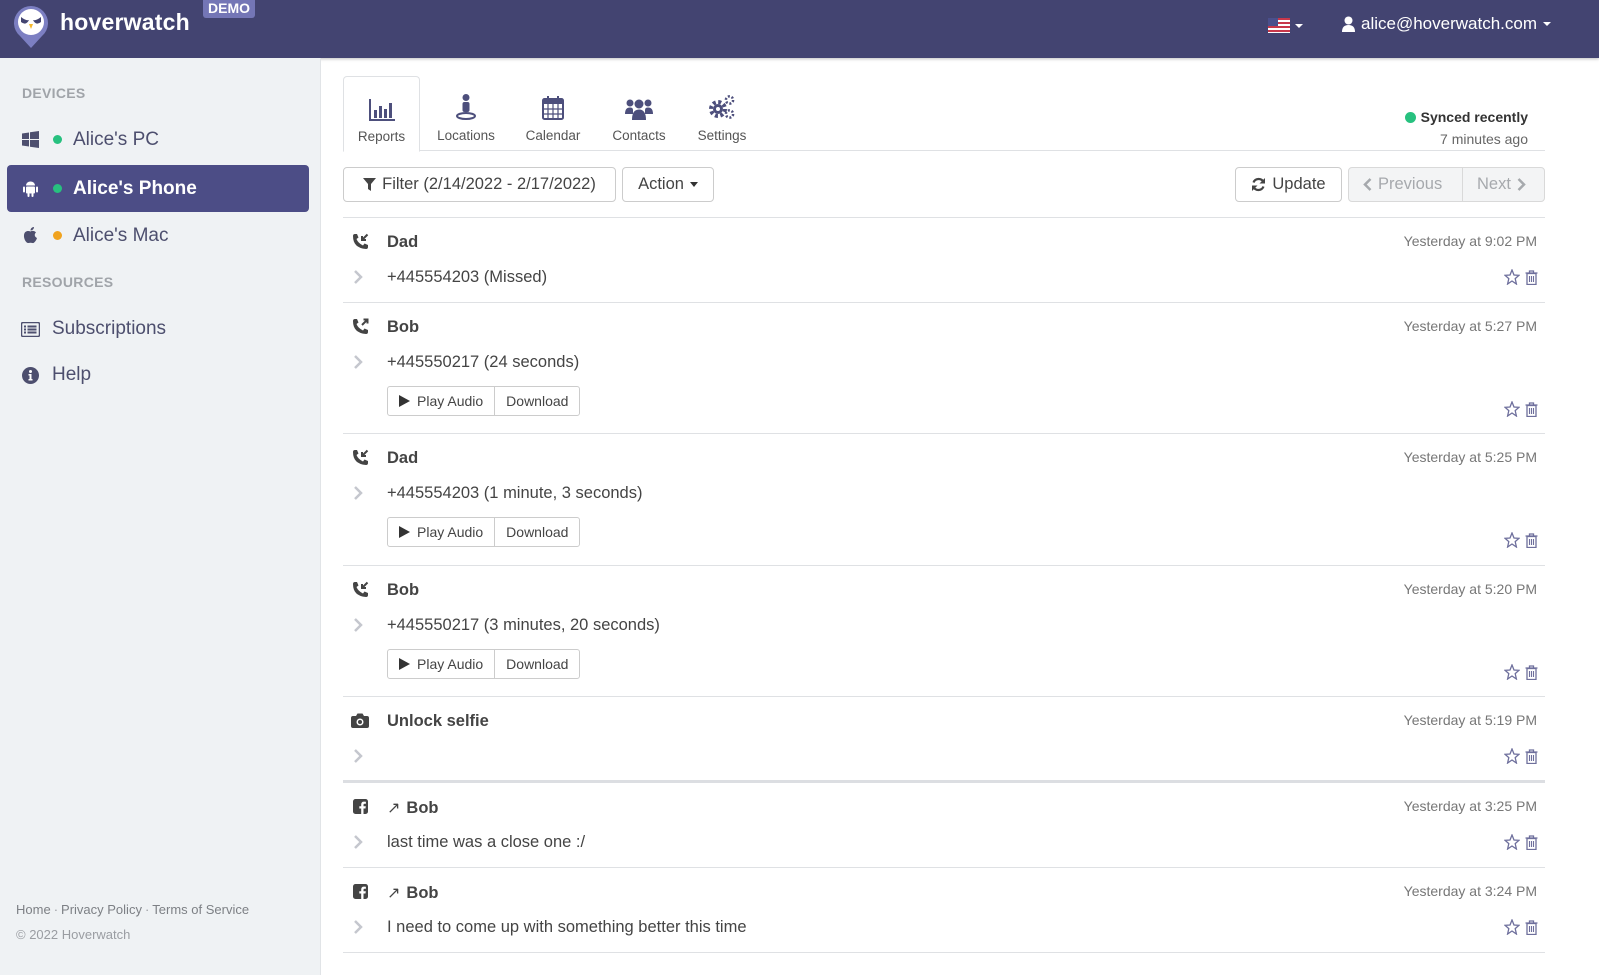  Describe the element at coordinates (1494, 184) in the screenshot. I see `next-label: Next` at that location.